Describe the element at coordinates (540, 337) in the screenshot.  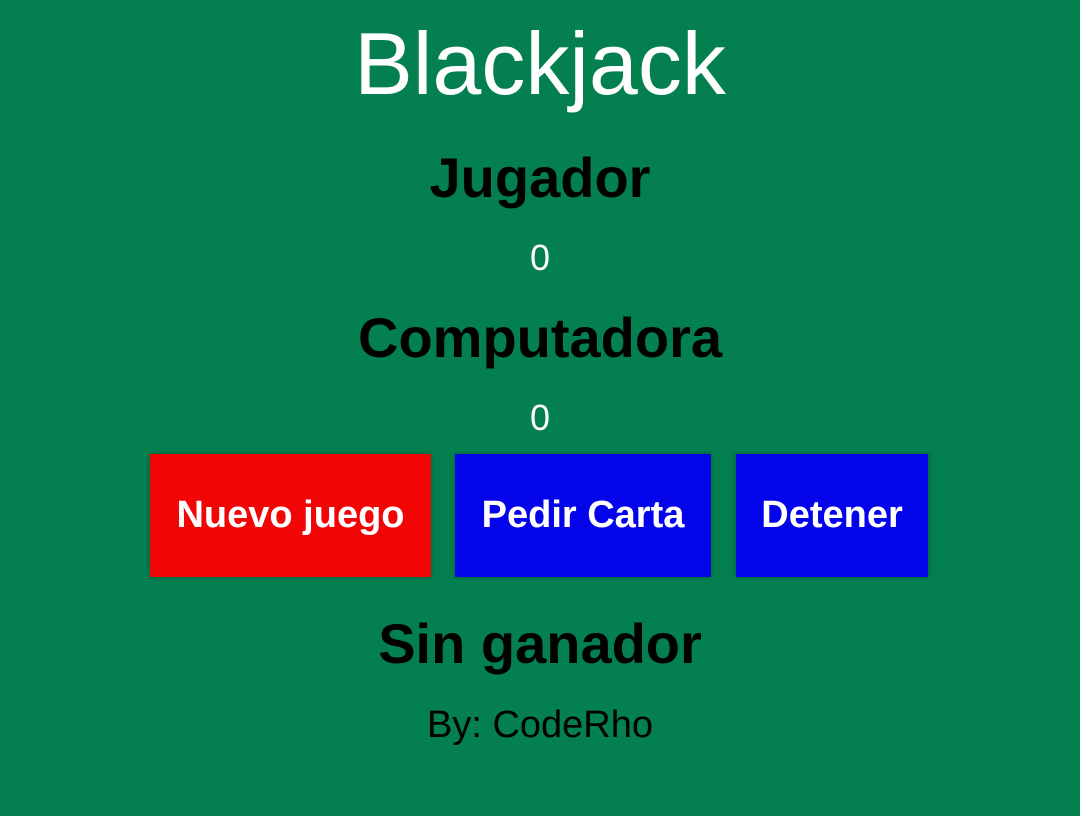
I see `computer-heading: Computadora` at that location.